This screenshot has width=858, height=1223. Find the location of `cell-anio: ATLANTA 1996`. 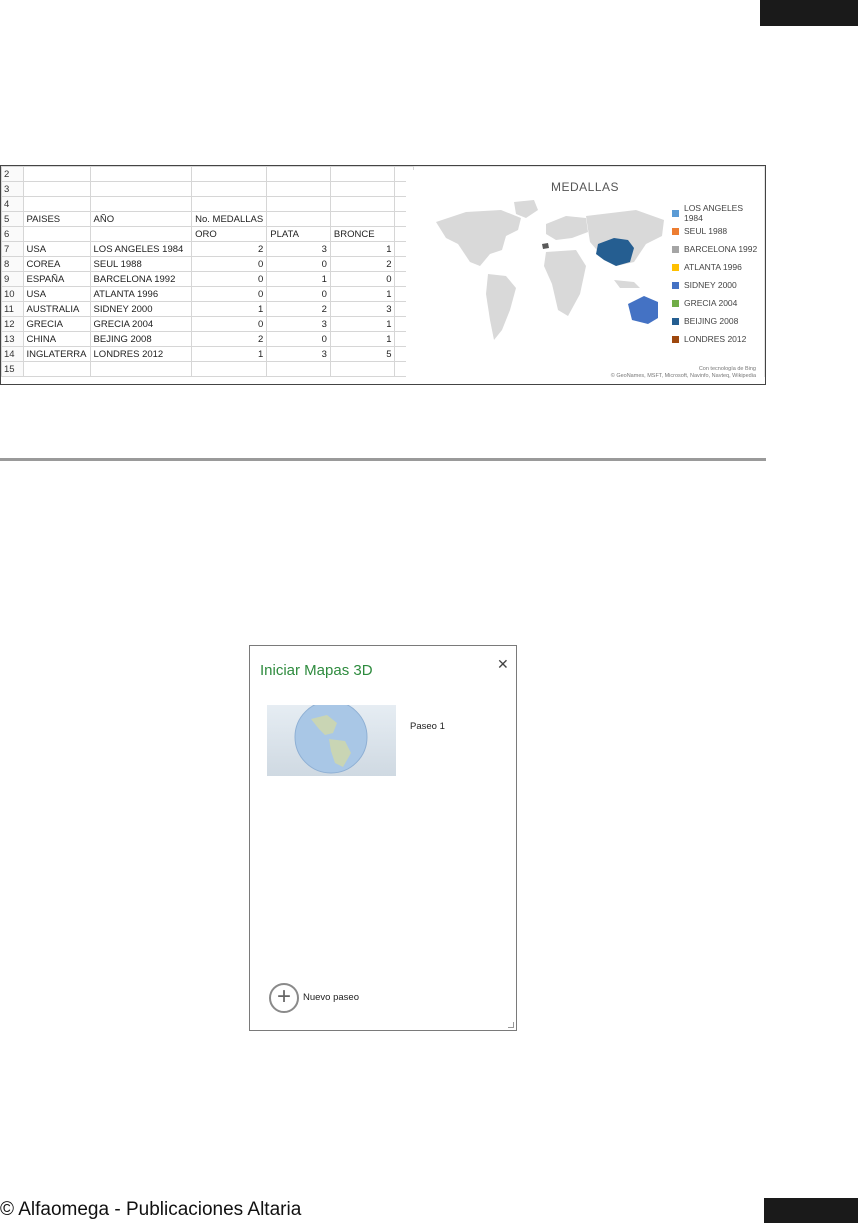

cell-anio: ATLANTA 1996 is located at coordinates (141, 294).